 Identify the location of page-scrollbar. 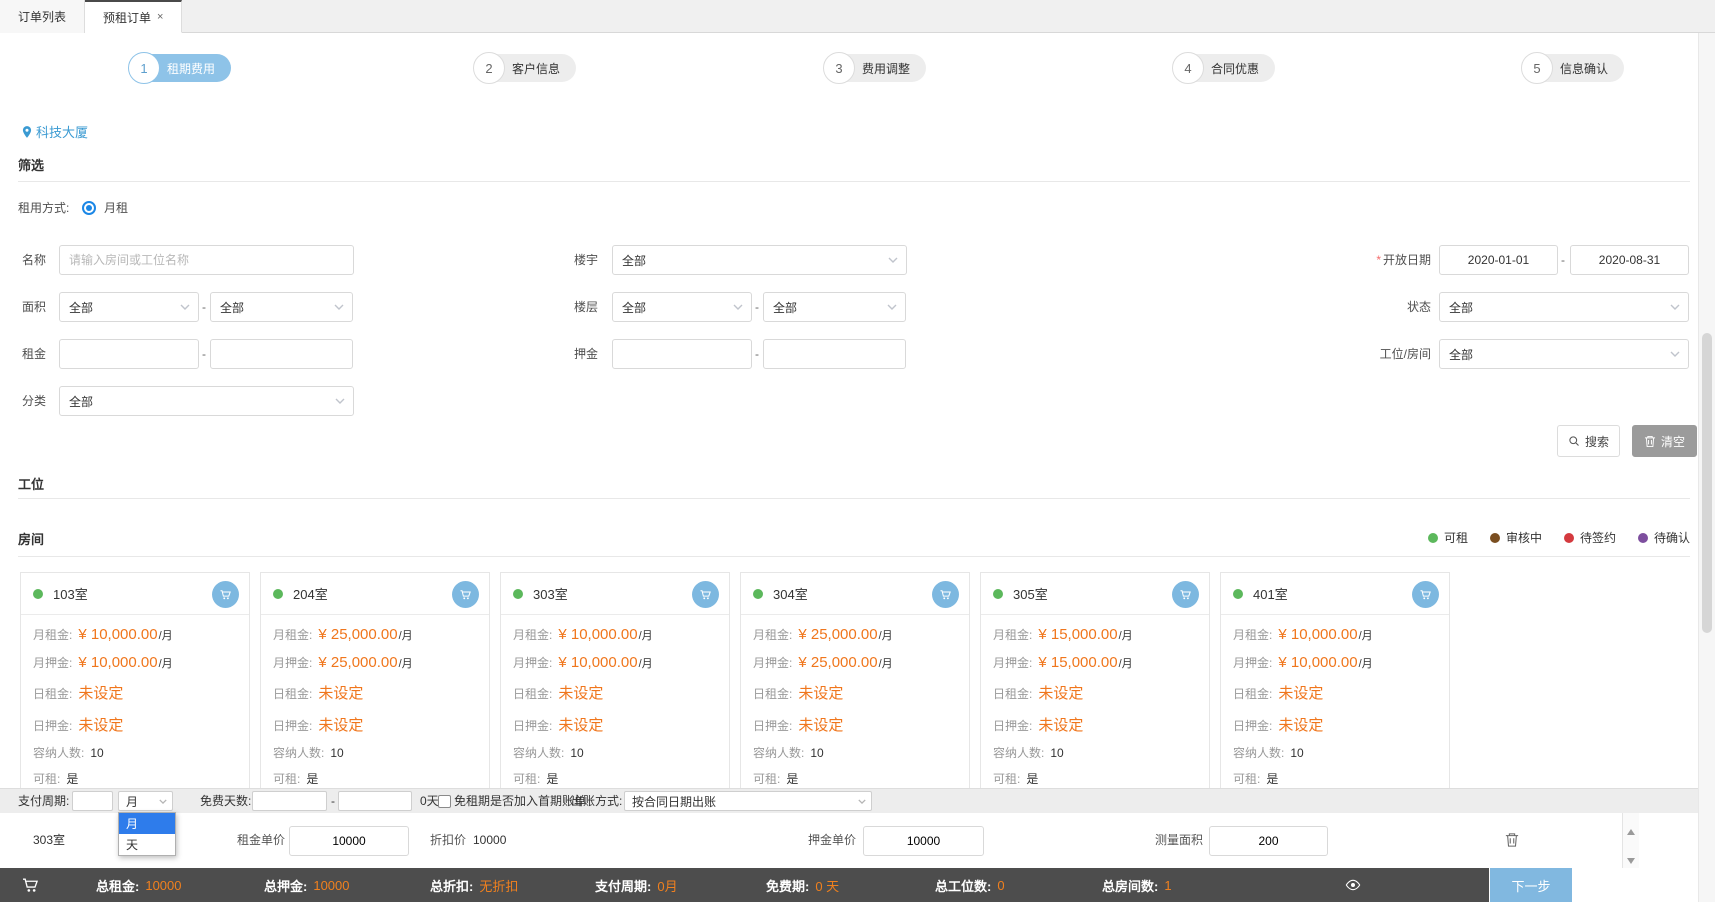
(1706, 467).